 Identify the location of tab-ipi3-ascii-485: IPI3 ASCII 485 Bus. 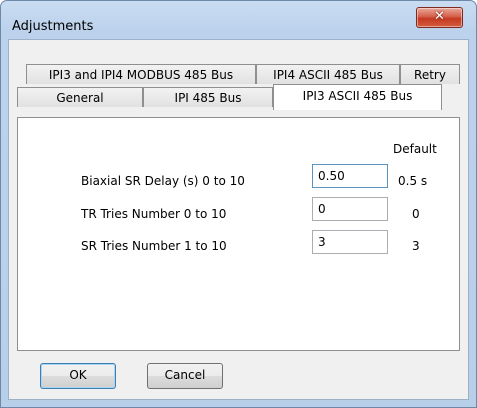
(357, 97).